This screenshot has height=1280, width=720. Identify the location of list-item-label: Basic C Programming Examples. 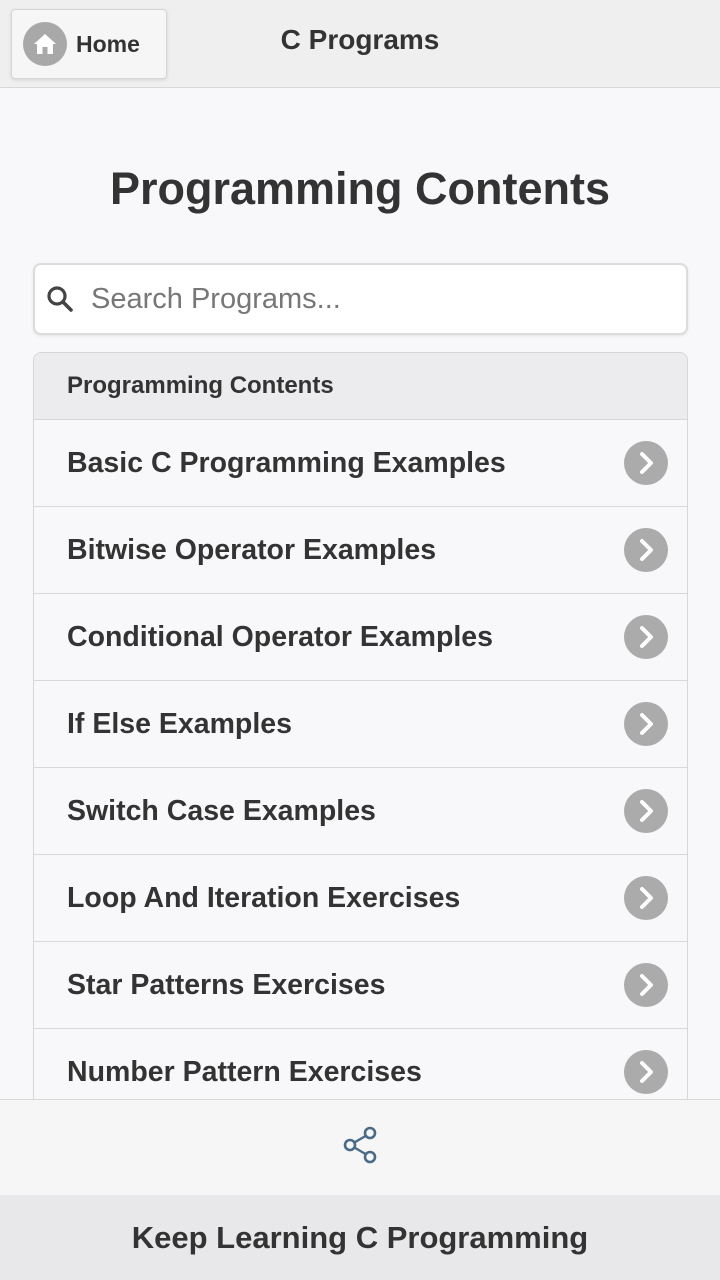
(286, 462).